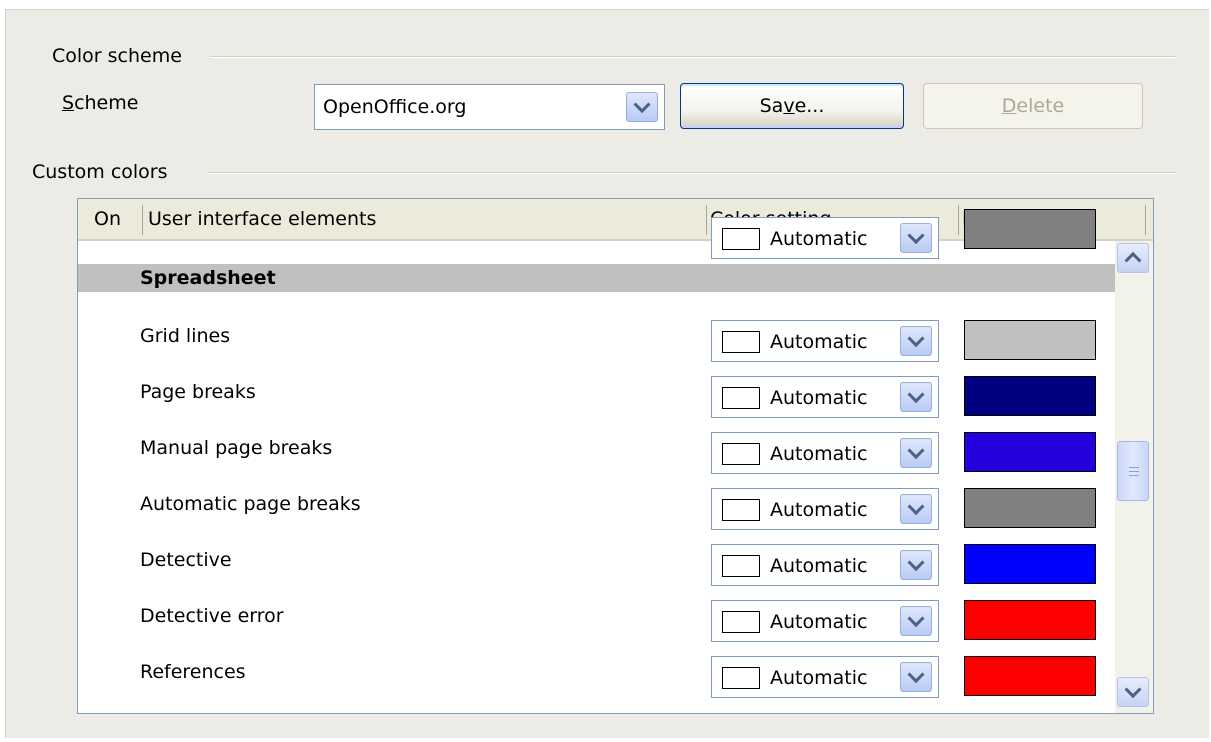 The height and width of the screenshot is (742, 1211). What do you see at coordinates (250, 504) in the screenshot?
I see `row-label: Automatic page breaks` at bounding box center [250, 504].